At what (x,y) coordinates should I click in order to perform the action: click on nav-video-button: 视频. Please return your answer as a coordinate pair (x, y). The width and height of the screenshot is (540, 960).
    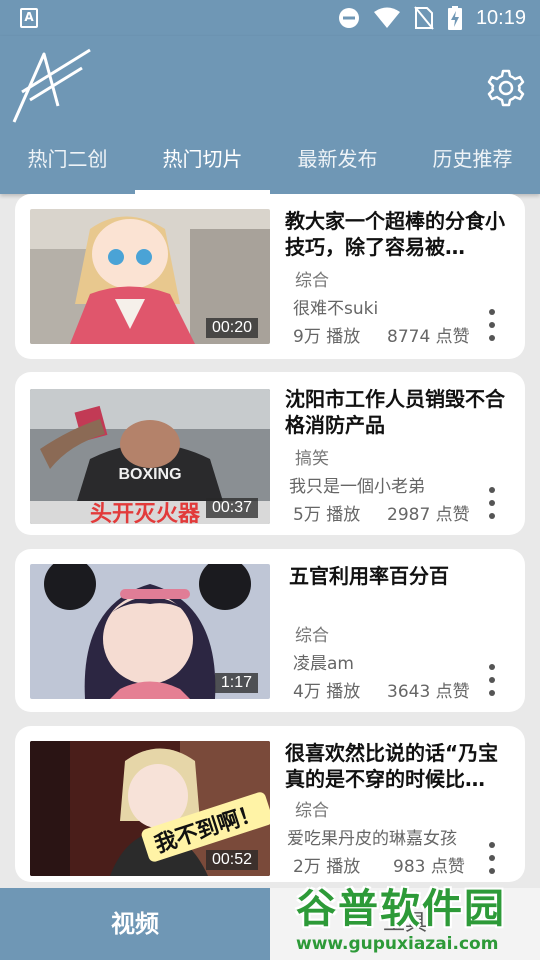
    Looking at the image, I should click on (135, 924).